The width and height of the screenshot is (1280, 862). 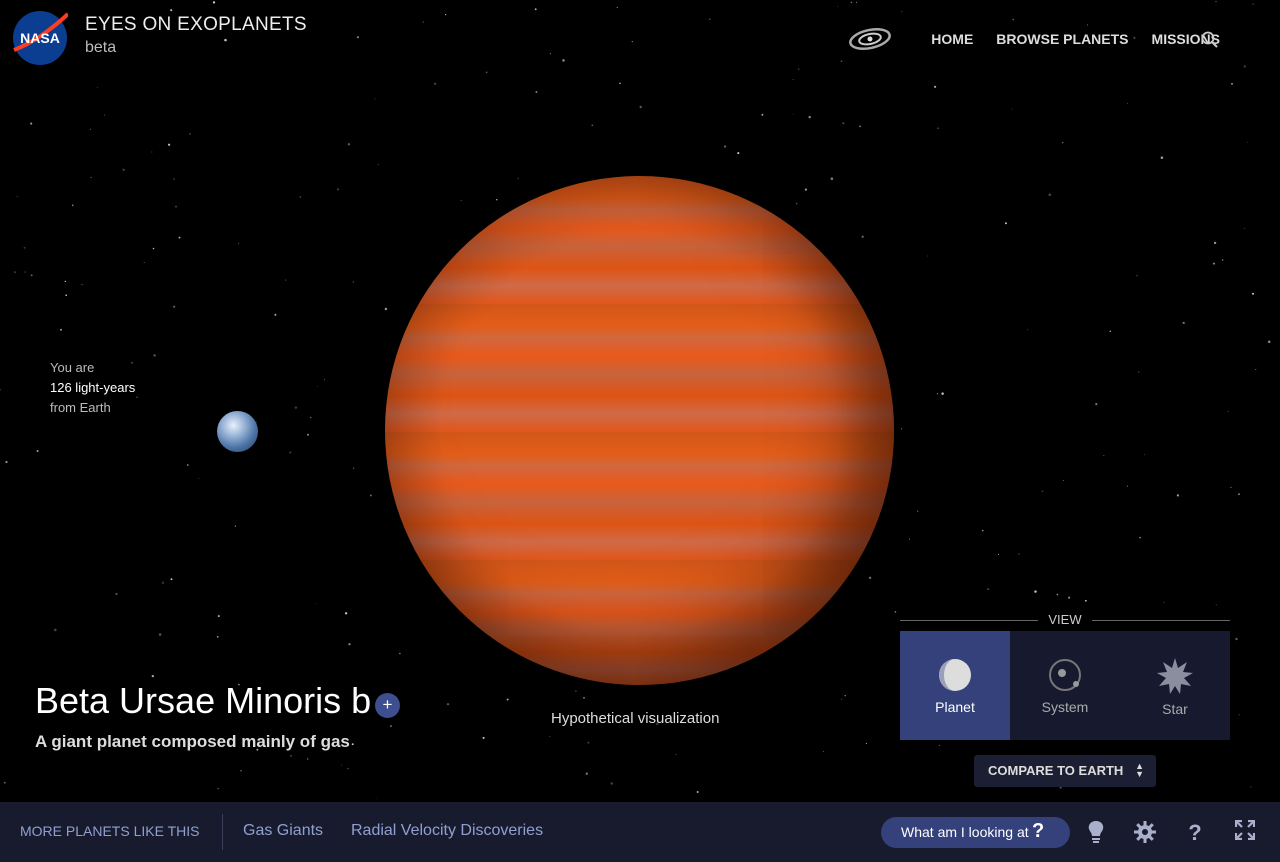 I want to click on what-label: What am I looking at, so click(x=965, y=832).